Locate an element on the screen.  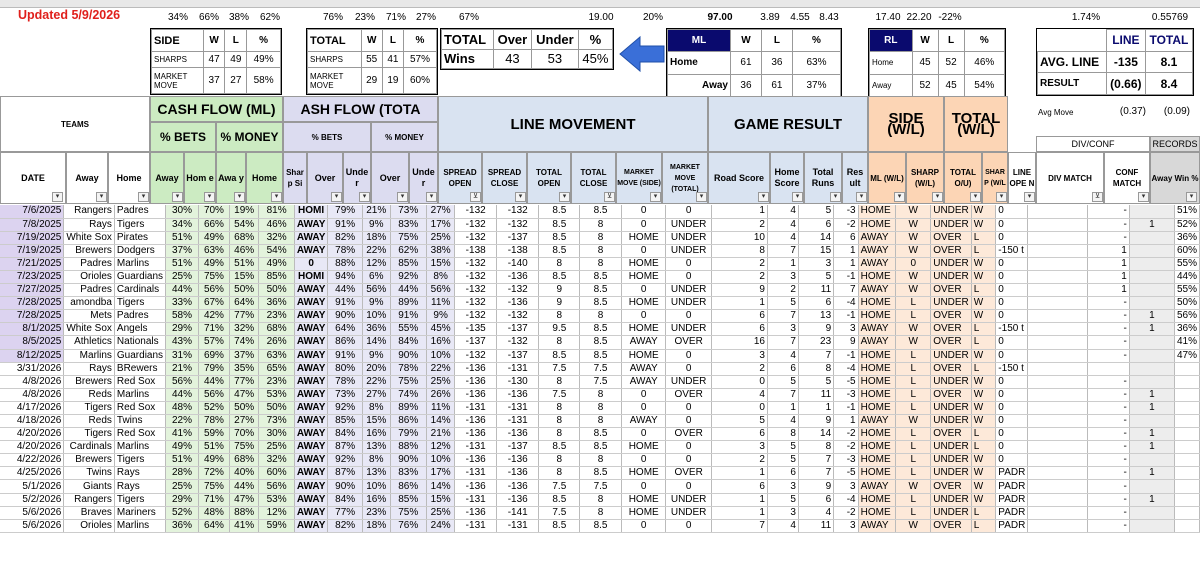
cell-result: -2 is located at coordinates (846, 434).